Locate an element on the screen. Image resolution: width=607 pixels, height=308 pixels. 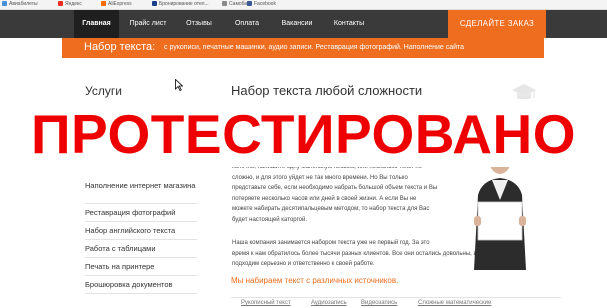
nav-contacts: Контакты is located at coordinates (349, 24).